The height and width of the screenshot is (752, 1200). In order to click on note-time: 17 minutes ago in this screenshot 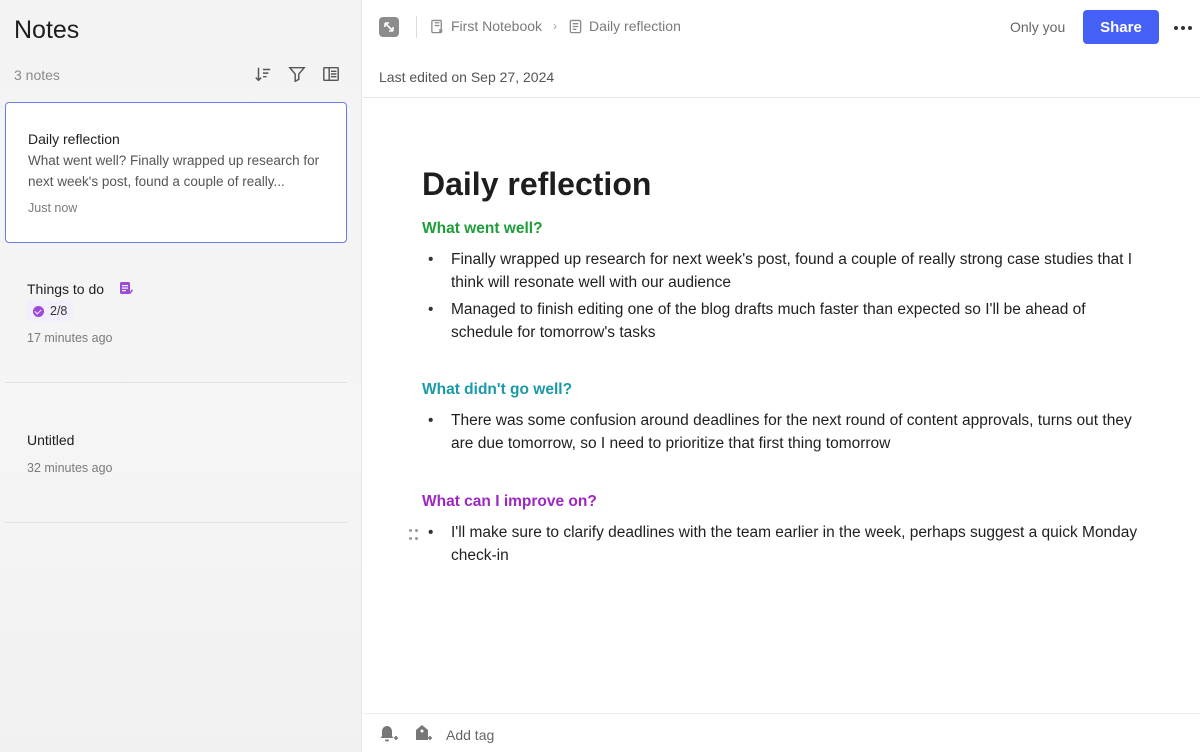, I will do `click(70, 338)`.